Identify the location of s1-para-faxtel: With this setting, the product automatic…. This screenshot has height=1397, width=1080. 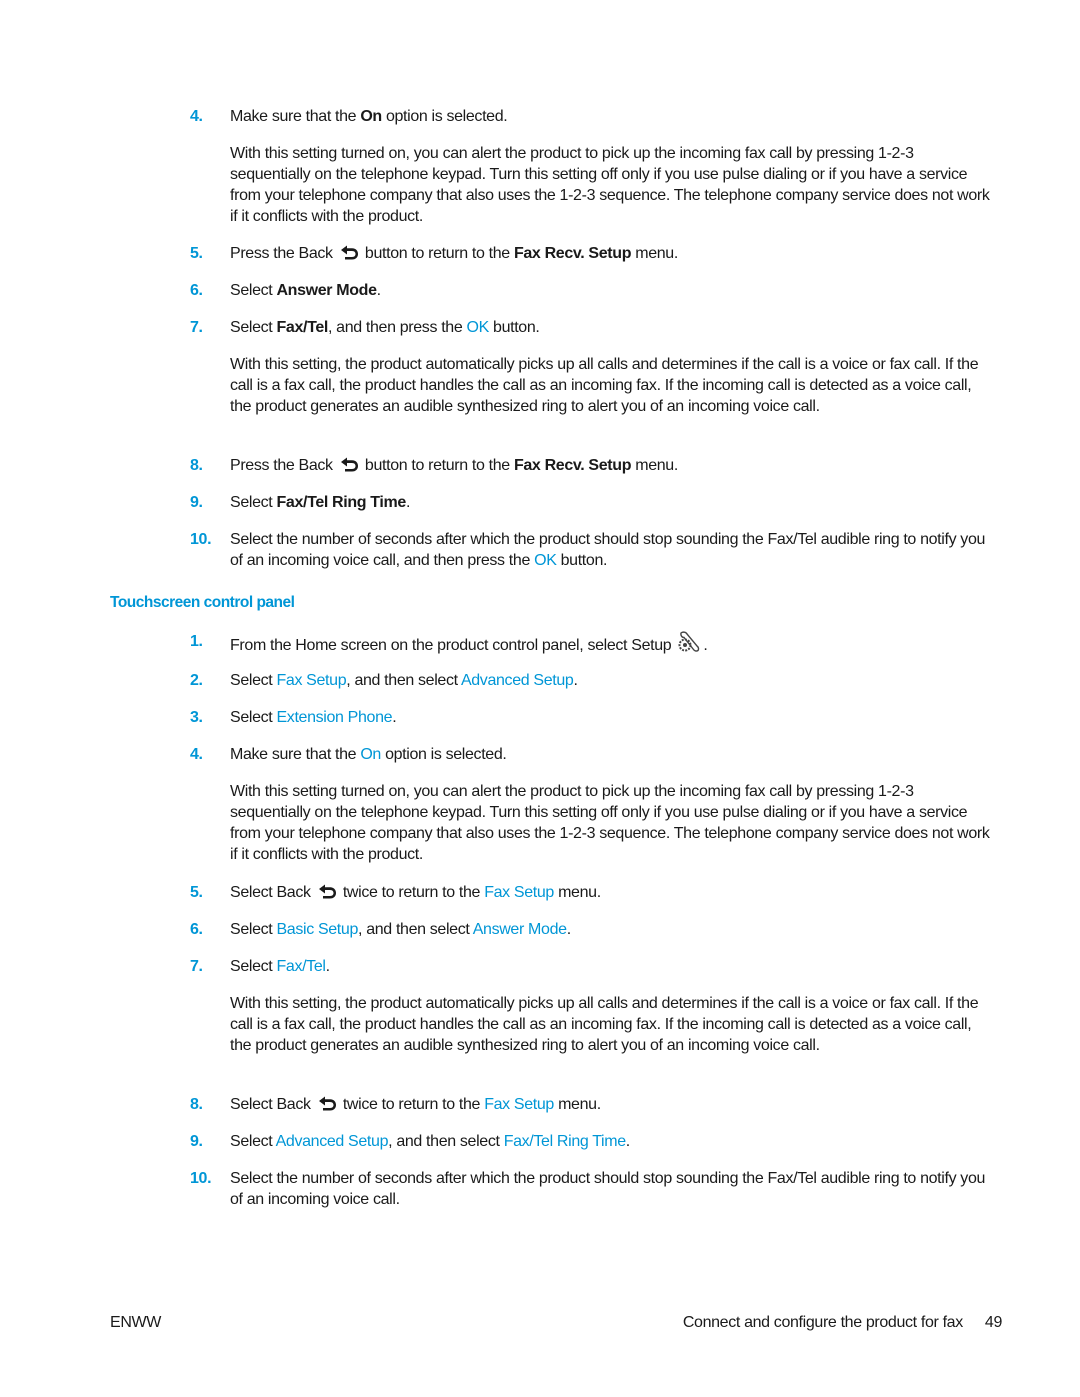
(604, 385).